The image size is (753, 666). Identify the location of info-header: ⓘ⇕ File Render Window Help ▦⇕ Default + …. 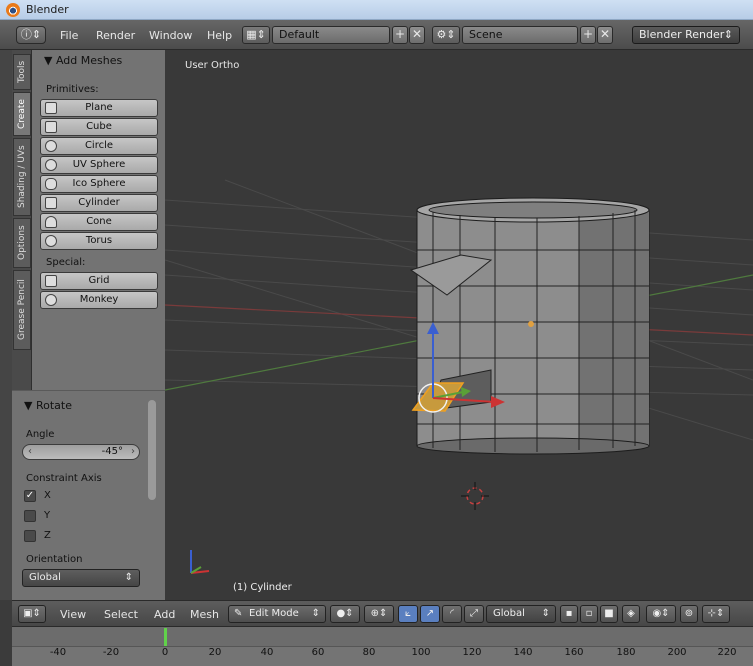
(376, 35).